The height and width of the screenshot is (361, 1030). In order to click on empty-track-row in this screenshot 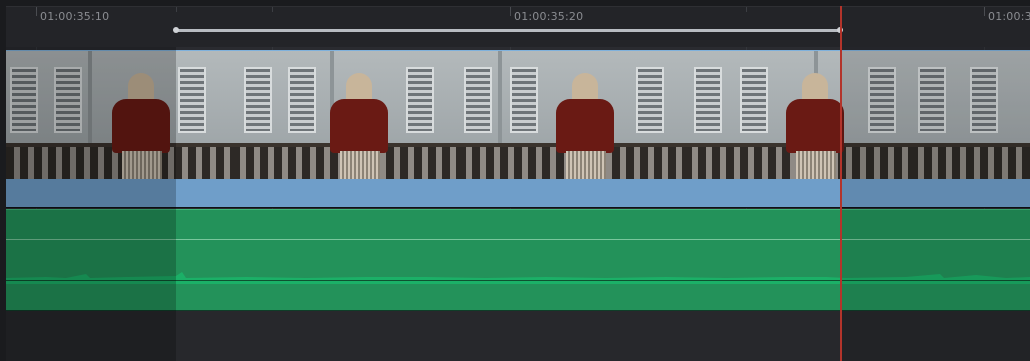, I will do `click(518, 336)`.